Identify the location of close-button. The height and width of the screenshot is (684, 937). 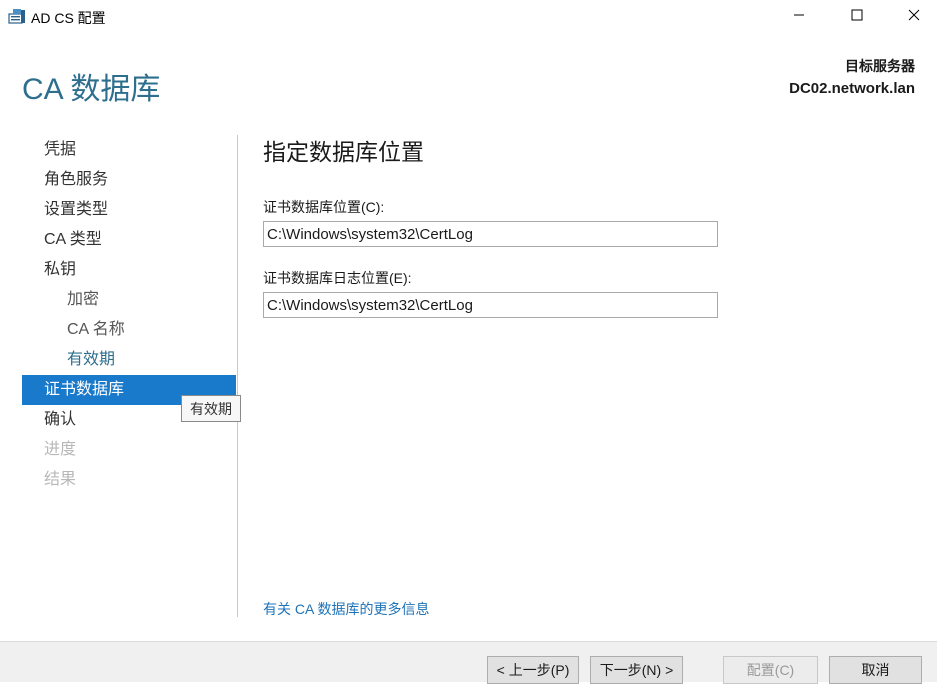
(914, 17).